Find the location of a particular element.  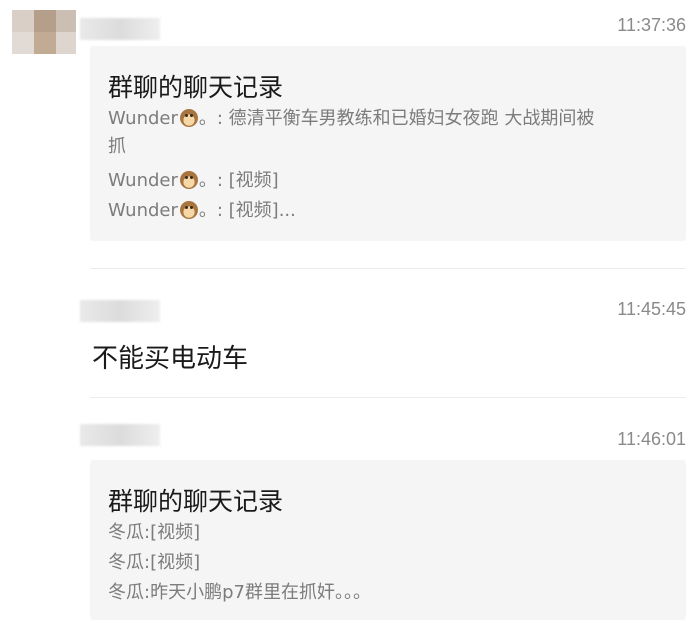

message-text: 抓 is located at coordinates (117, 146).